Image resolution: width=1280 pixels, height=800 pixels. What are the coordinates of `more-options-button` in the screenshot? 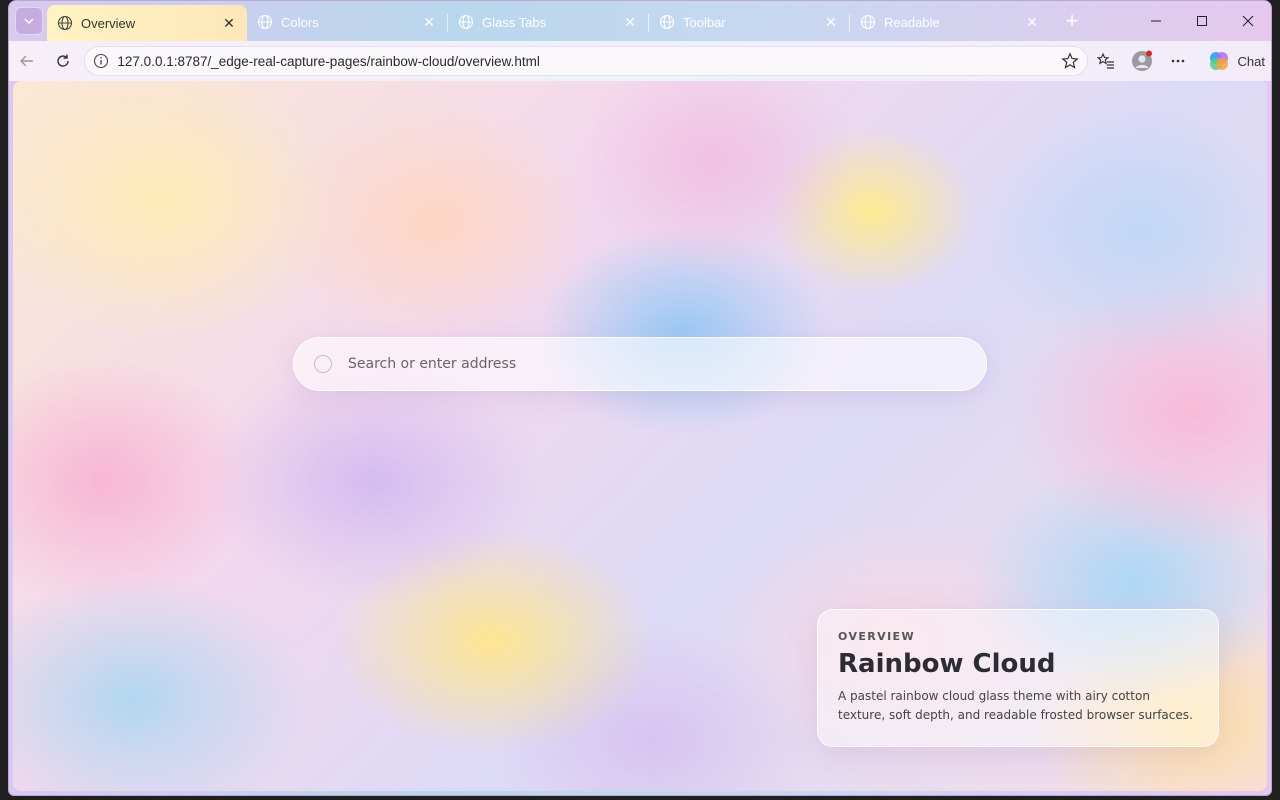 It's located at (1178, 61).